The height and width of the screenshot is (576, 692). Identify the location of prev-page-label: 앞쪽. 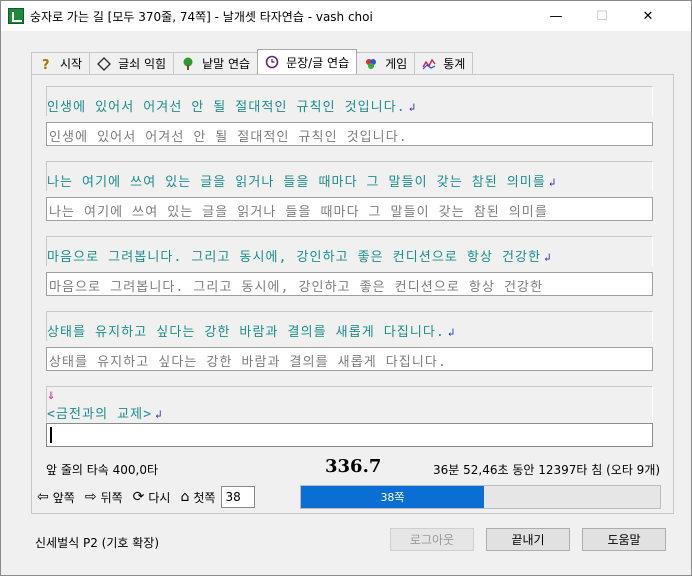
(63, 497).